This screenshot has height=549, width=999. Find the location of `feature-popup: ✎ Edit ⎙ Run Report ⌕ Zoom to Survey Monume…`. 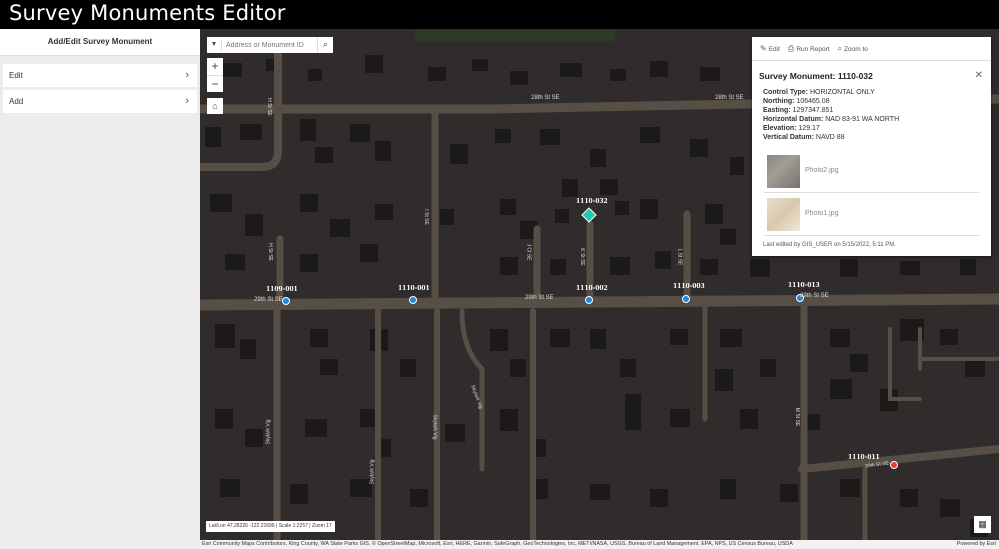

feature-popup: ✎ Edit ⎙ Run Report ⌕ Zoom to Survey Monume… is located at coordinates (871, 146).